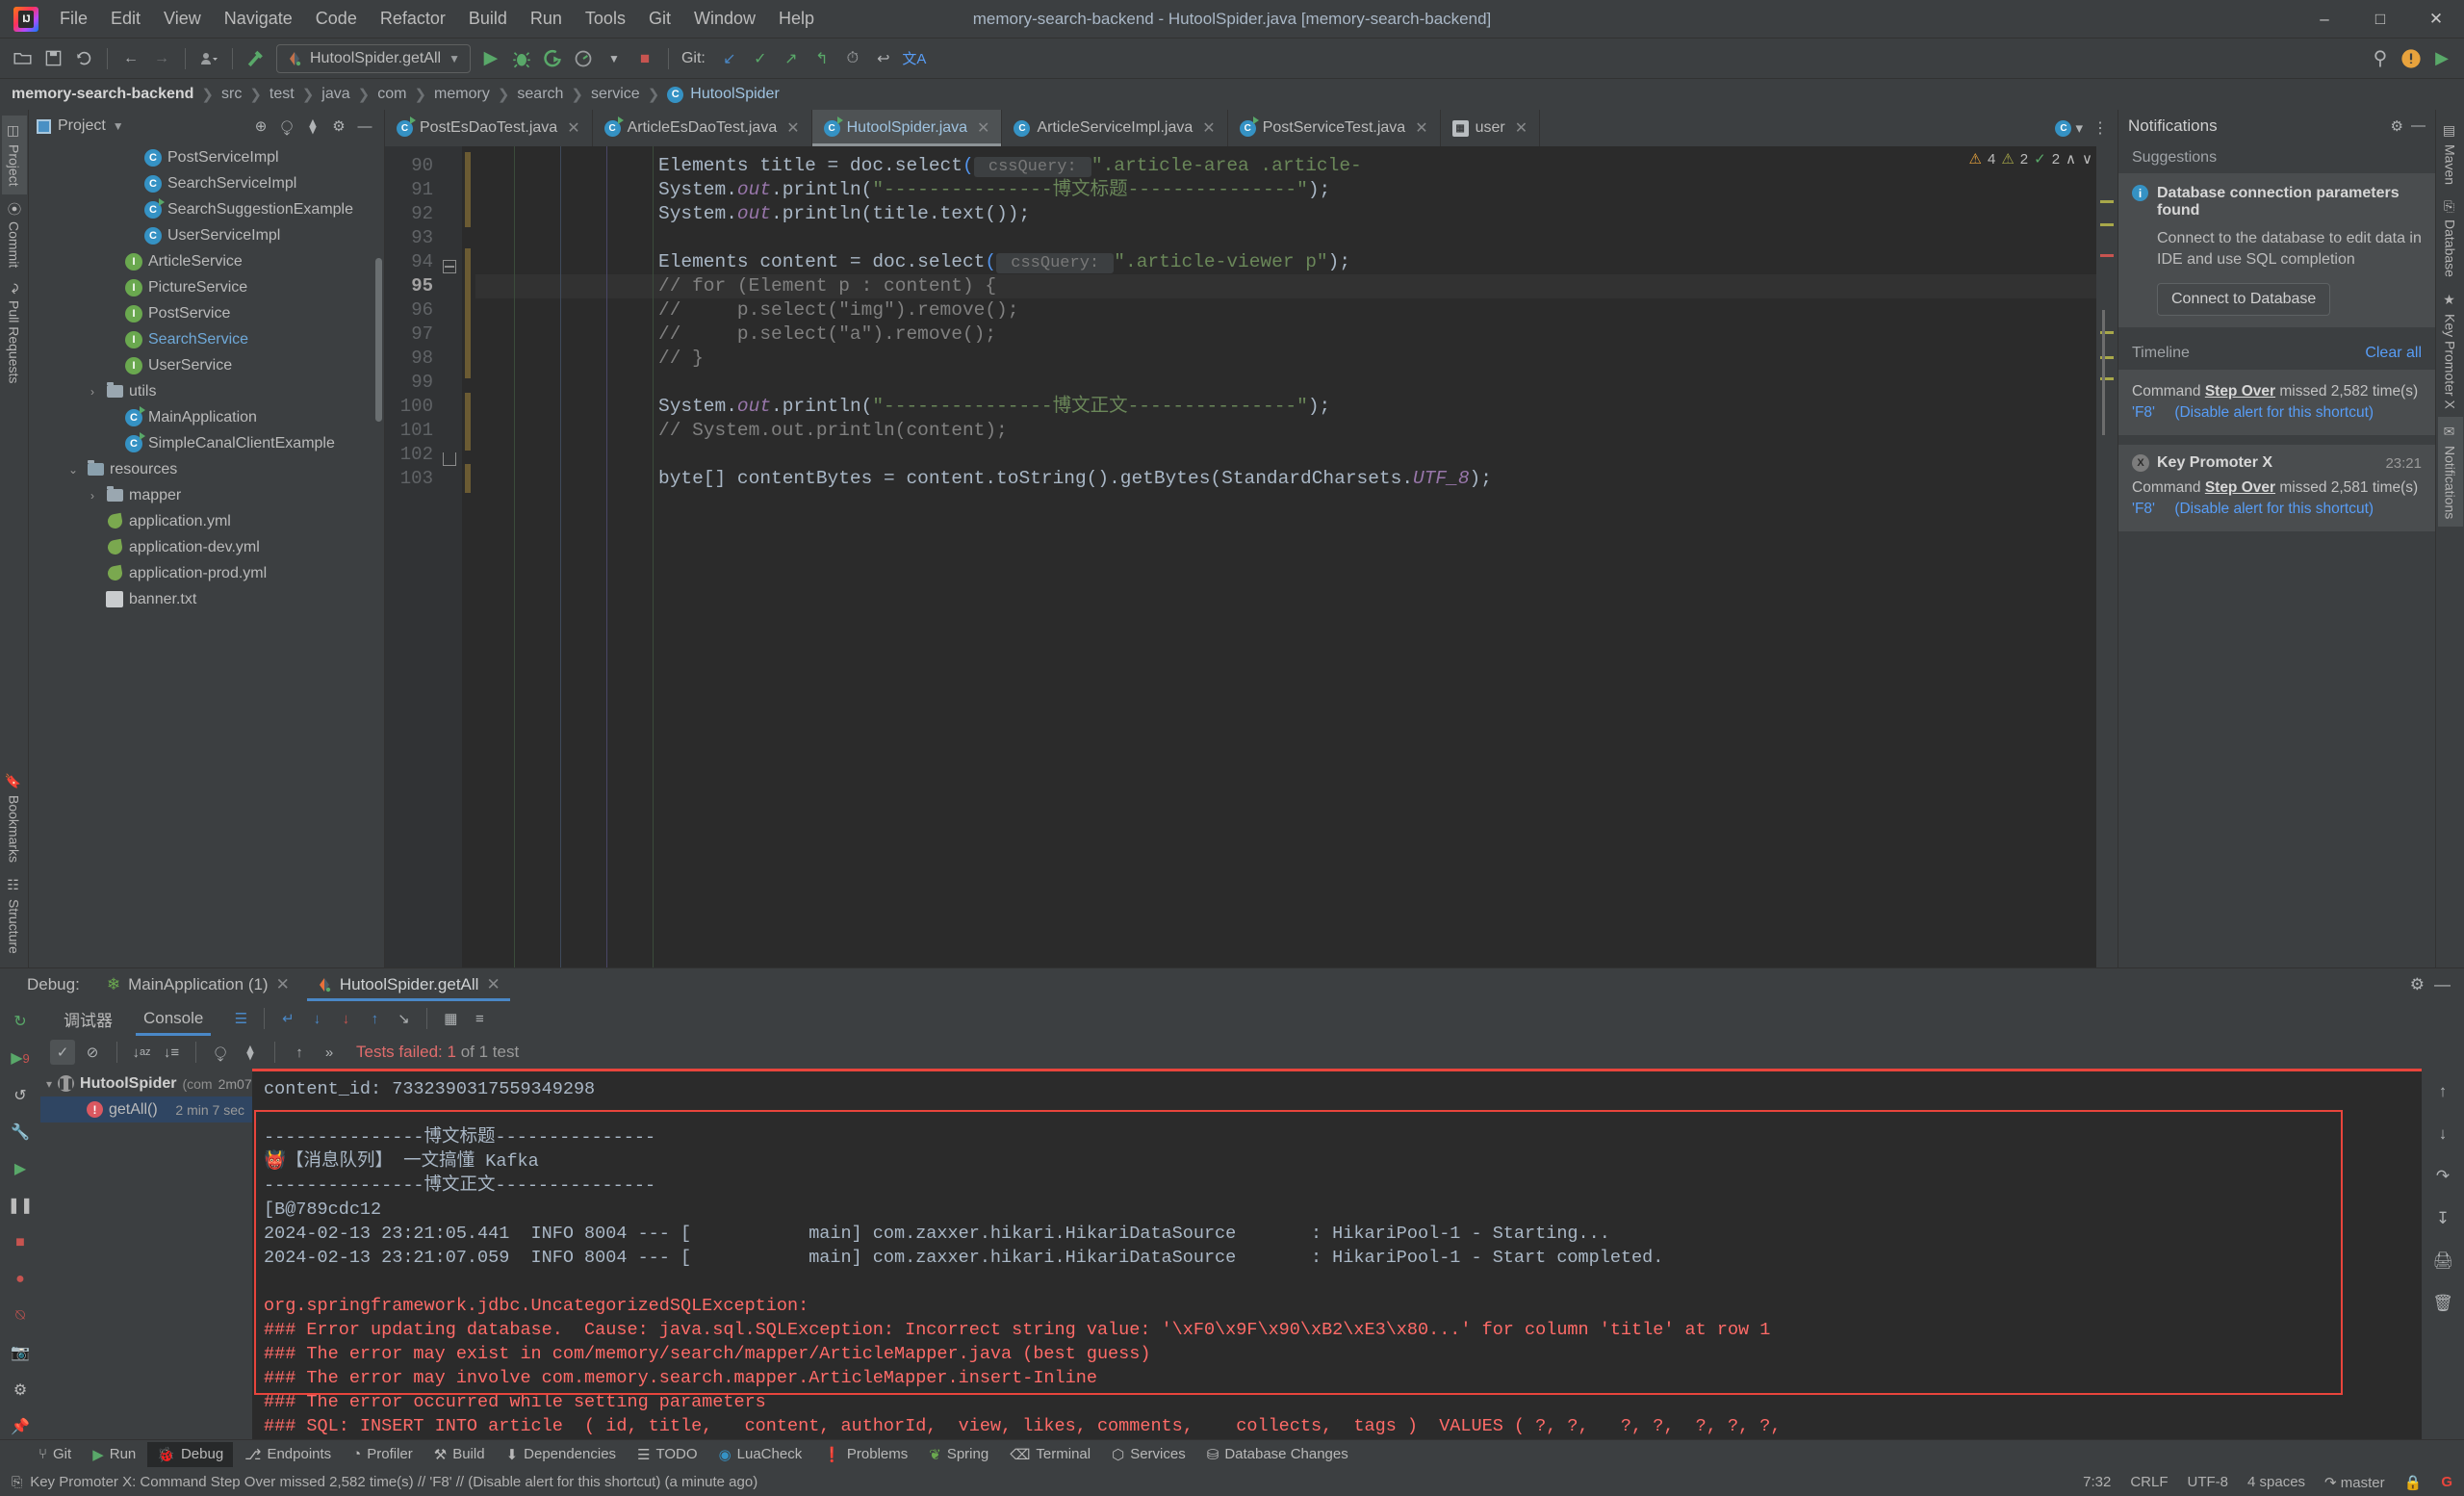  I want to click on user-profile-icon, so click(208, 59).